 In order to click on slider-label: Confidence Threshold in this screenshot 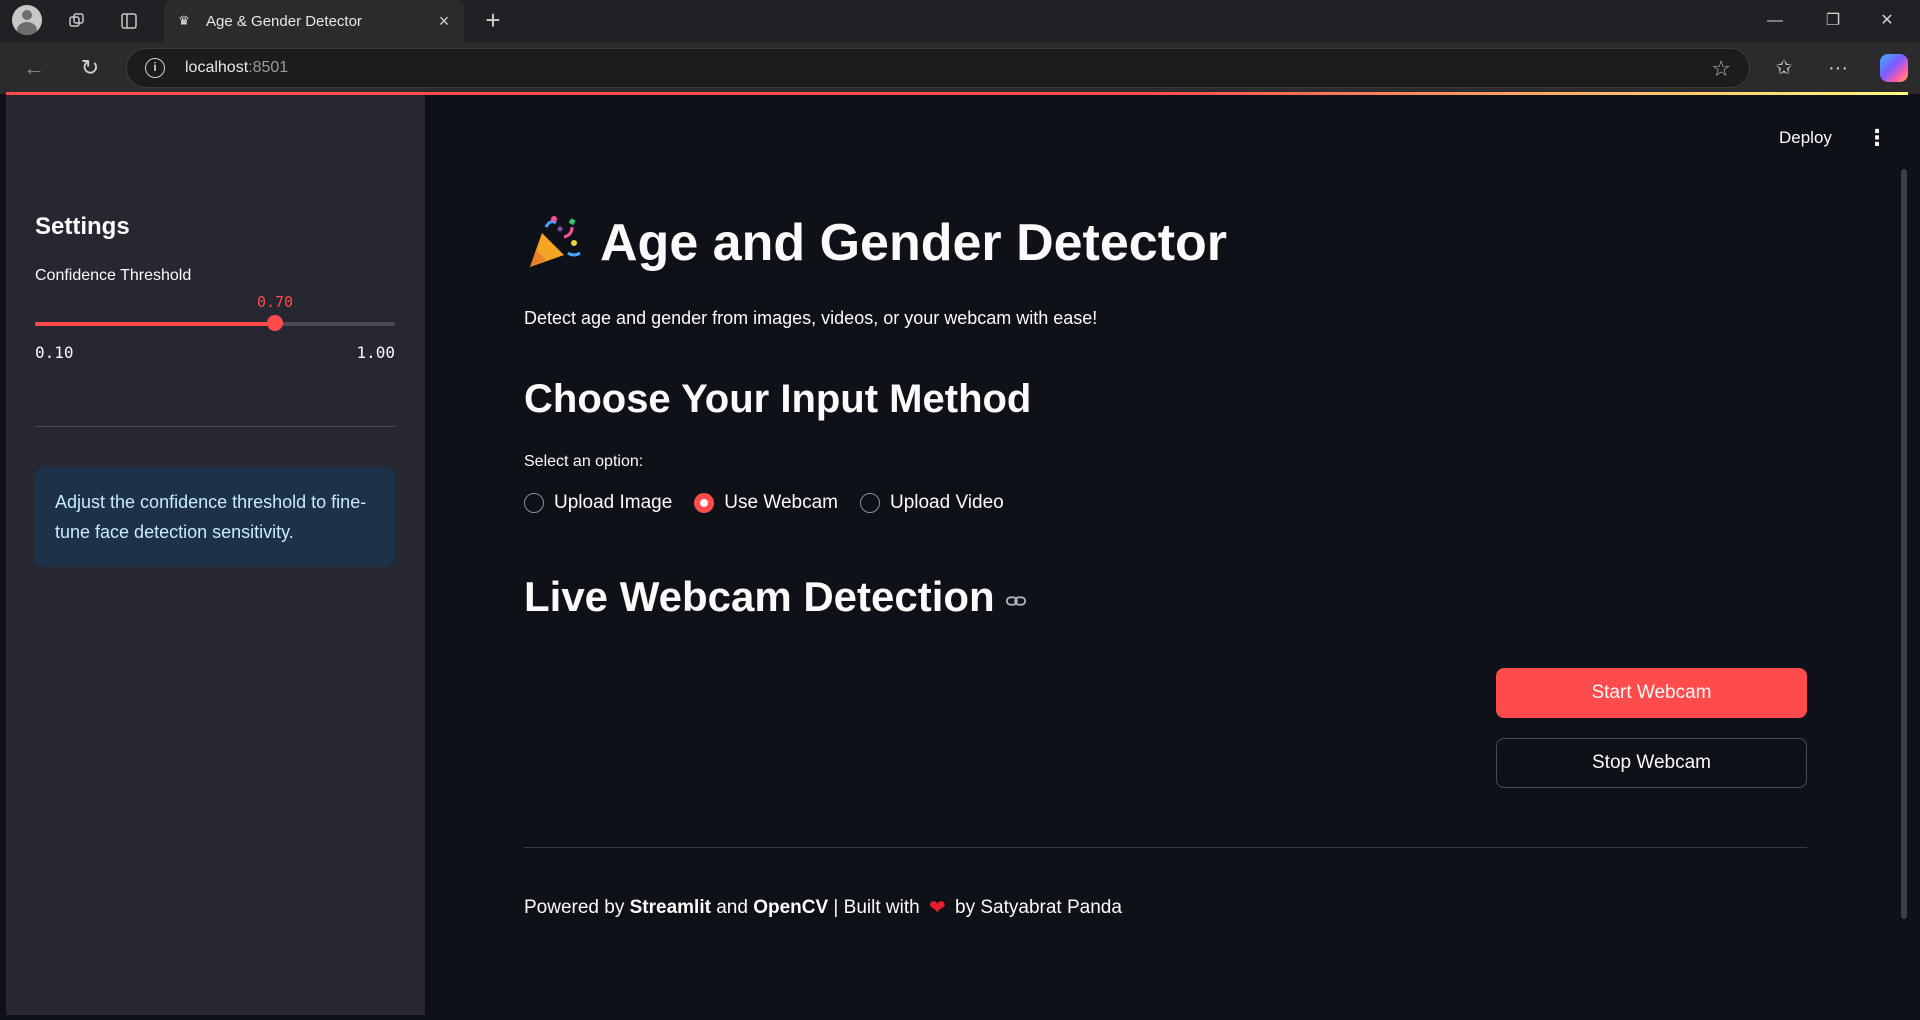, I will do `click(113, 275)`.